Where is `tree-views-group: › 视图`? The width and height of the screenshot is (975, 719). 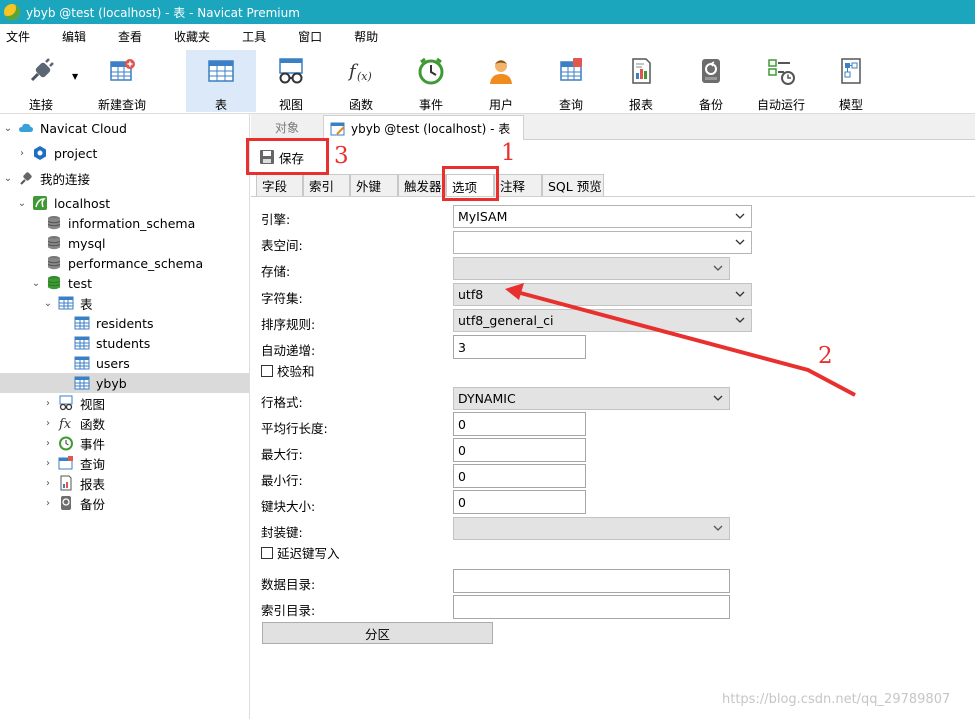 tree-views-group: › 视图 is located at coordinates (124, 403).